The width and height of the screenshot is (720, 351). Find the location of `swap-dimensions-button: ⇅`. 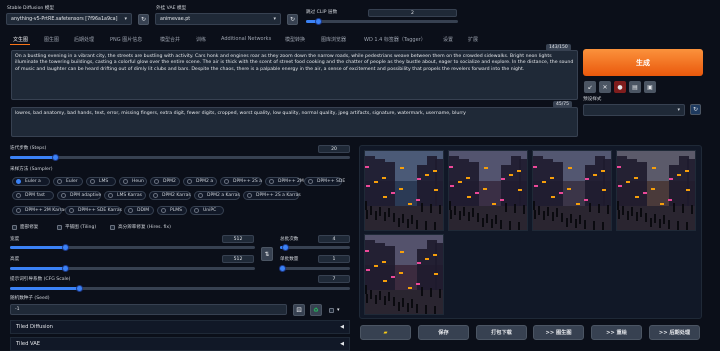

swap-dimensions-button: ⇅ is located at coordinates (267, 254).